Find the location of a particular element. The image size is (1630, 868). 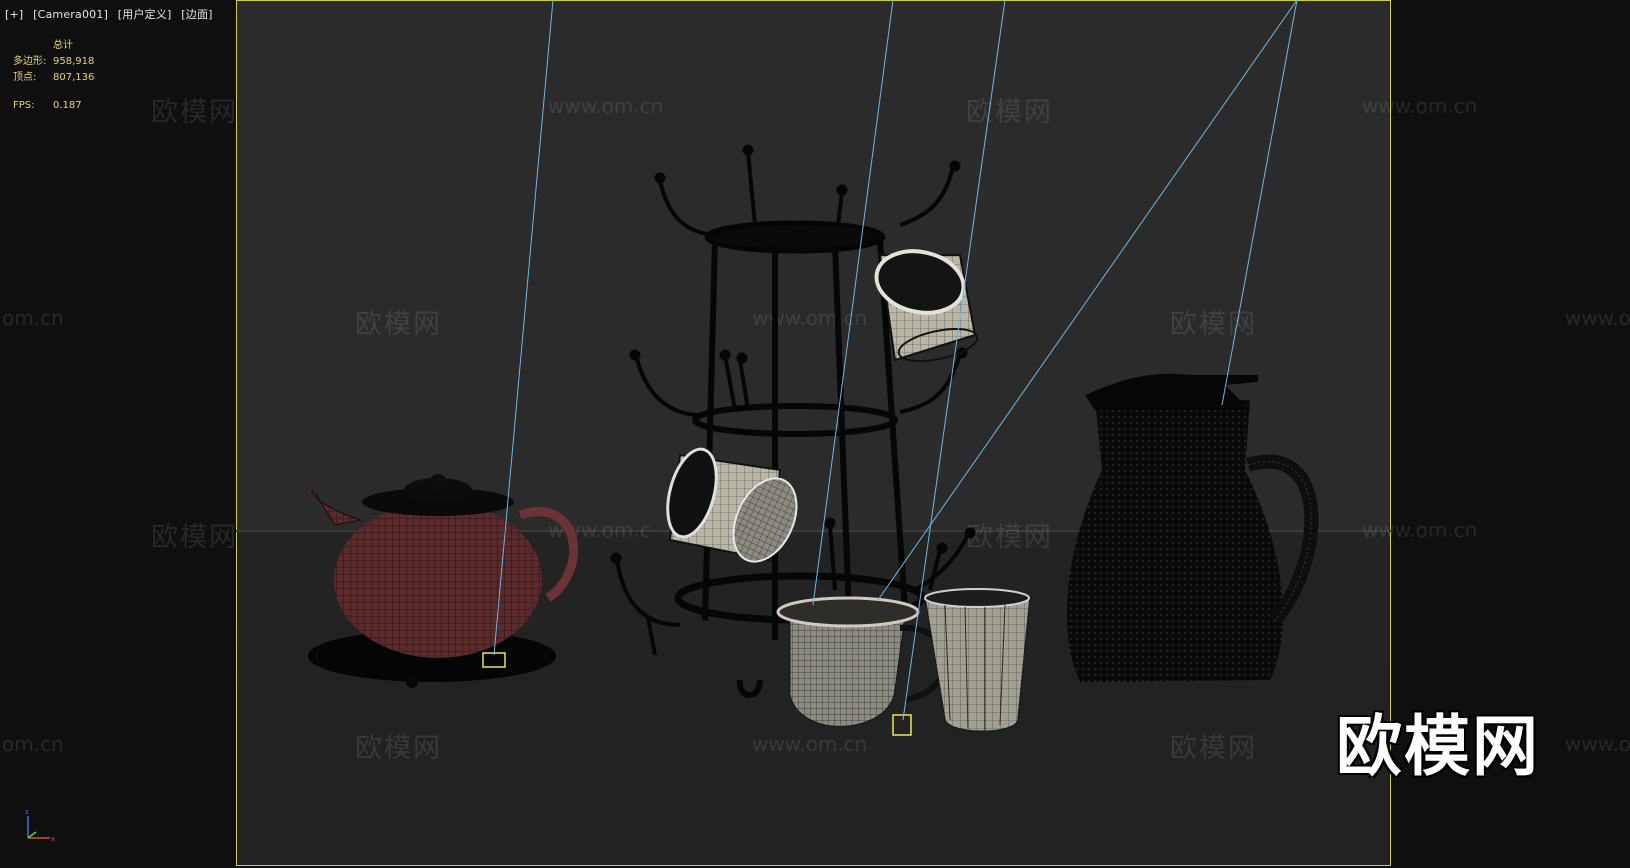

mug-middle-model is located at coordinates (734, 508).